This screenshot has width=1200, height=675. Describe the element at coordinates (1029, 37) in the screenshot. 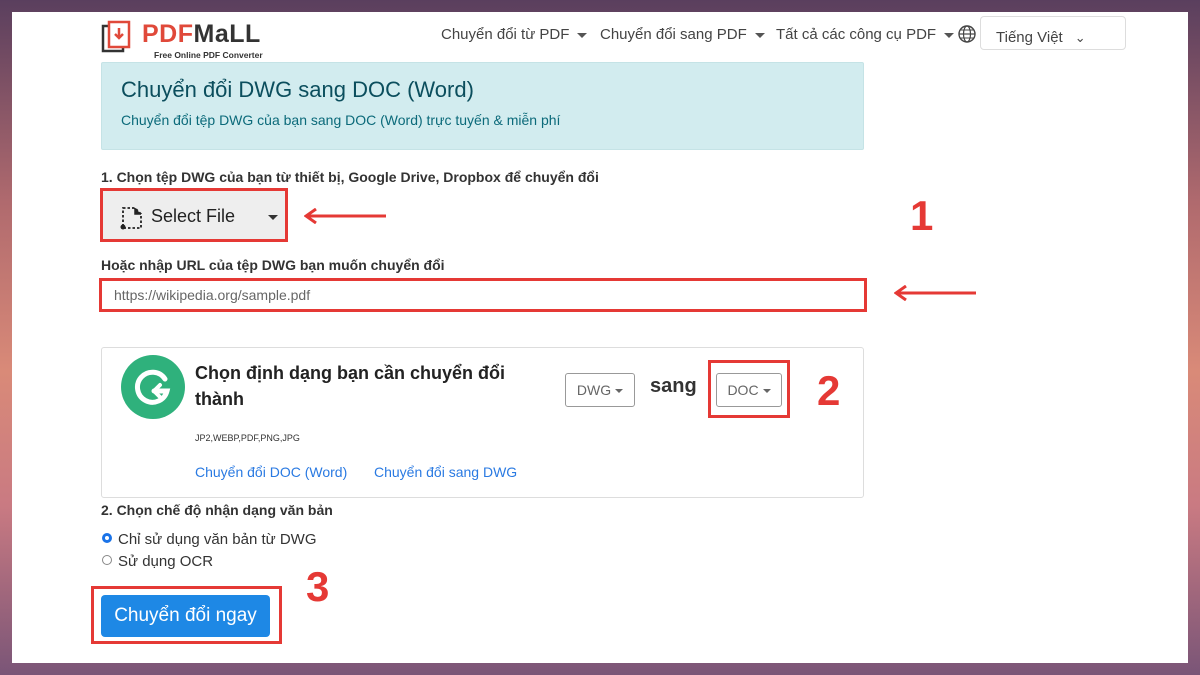

I see `language-value: Tiếng Việt` at that location.